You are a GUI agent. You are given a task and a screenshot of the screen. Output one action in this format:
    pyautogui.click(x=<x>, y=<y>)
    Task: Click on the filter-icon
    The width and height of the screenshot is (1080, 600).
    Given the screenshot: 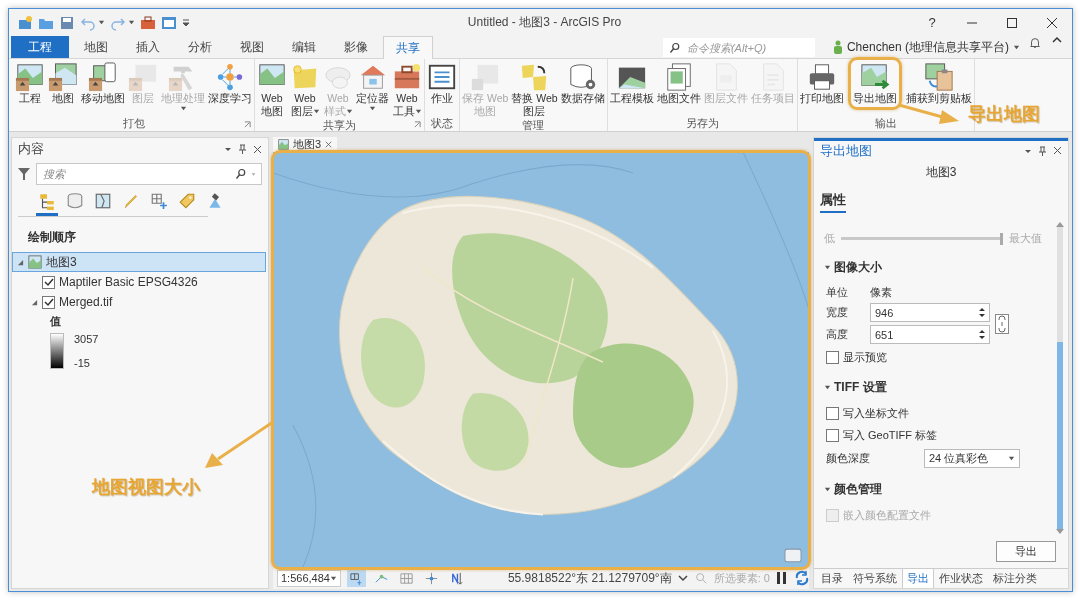 What is the action you would take?
    pyautogui.click(x=24, y=174)
    